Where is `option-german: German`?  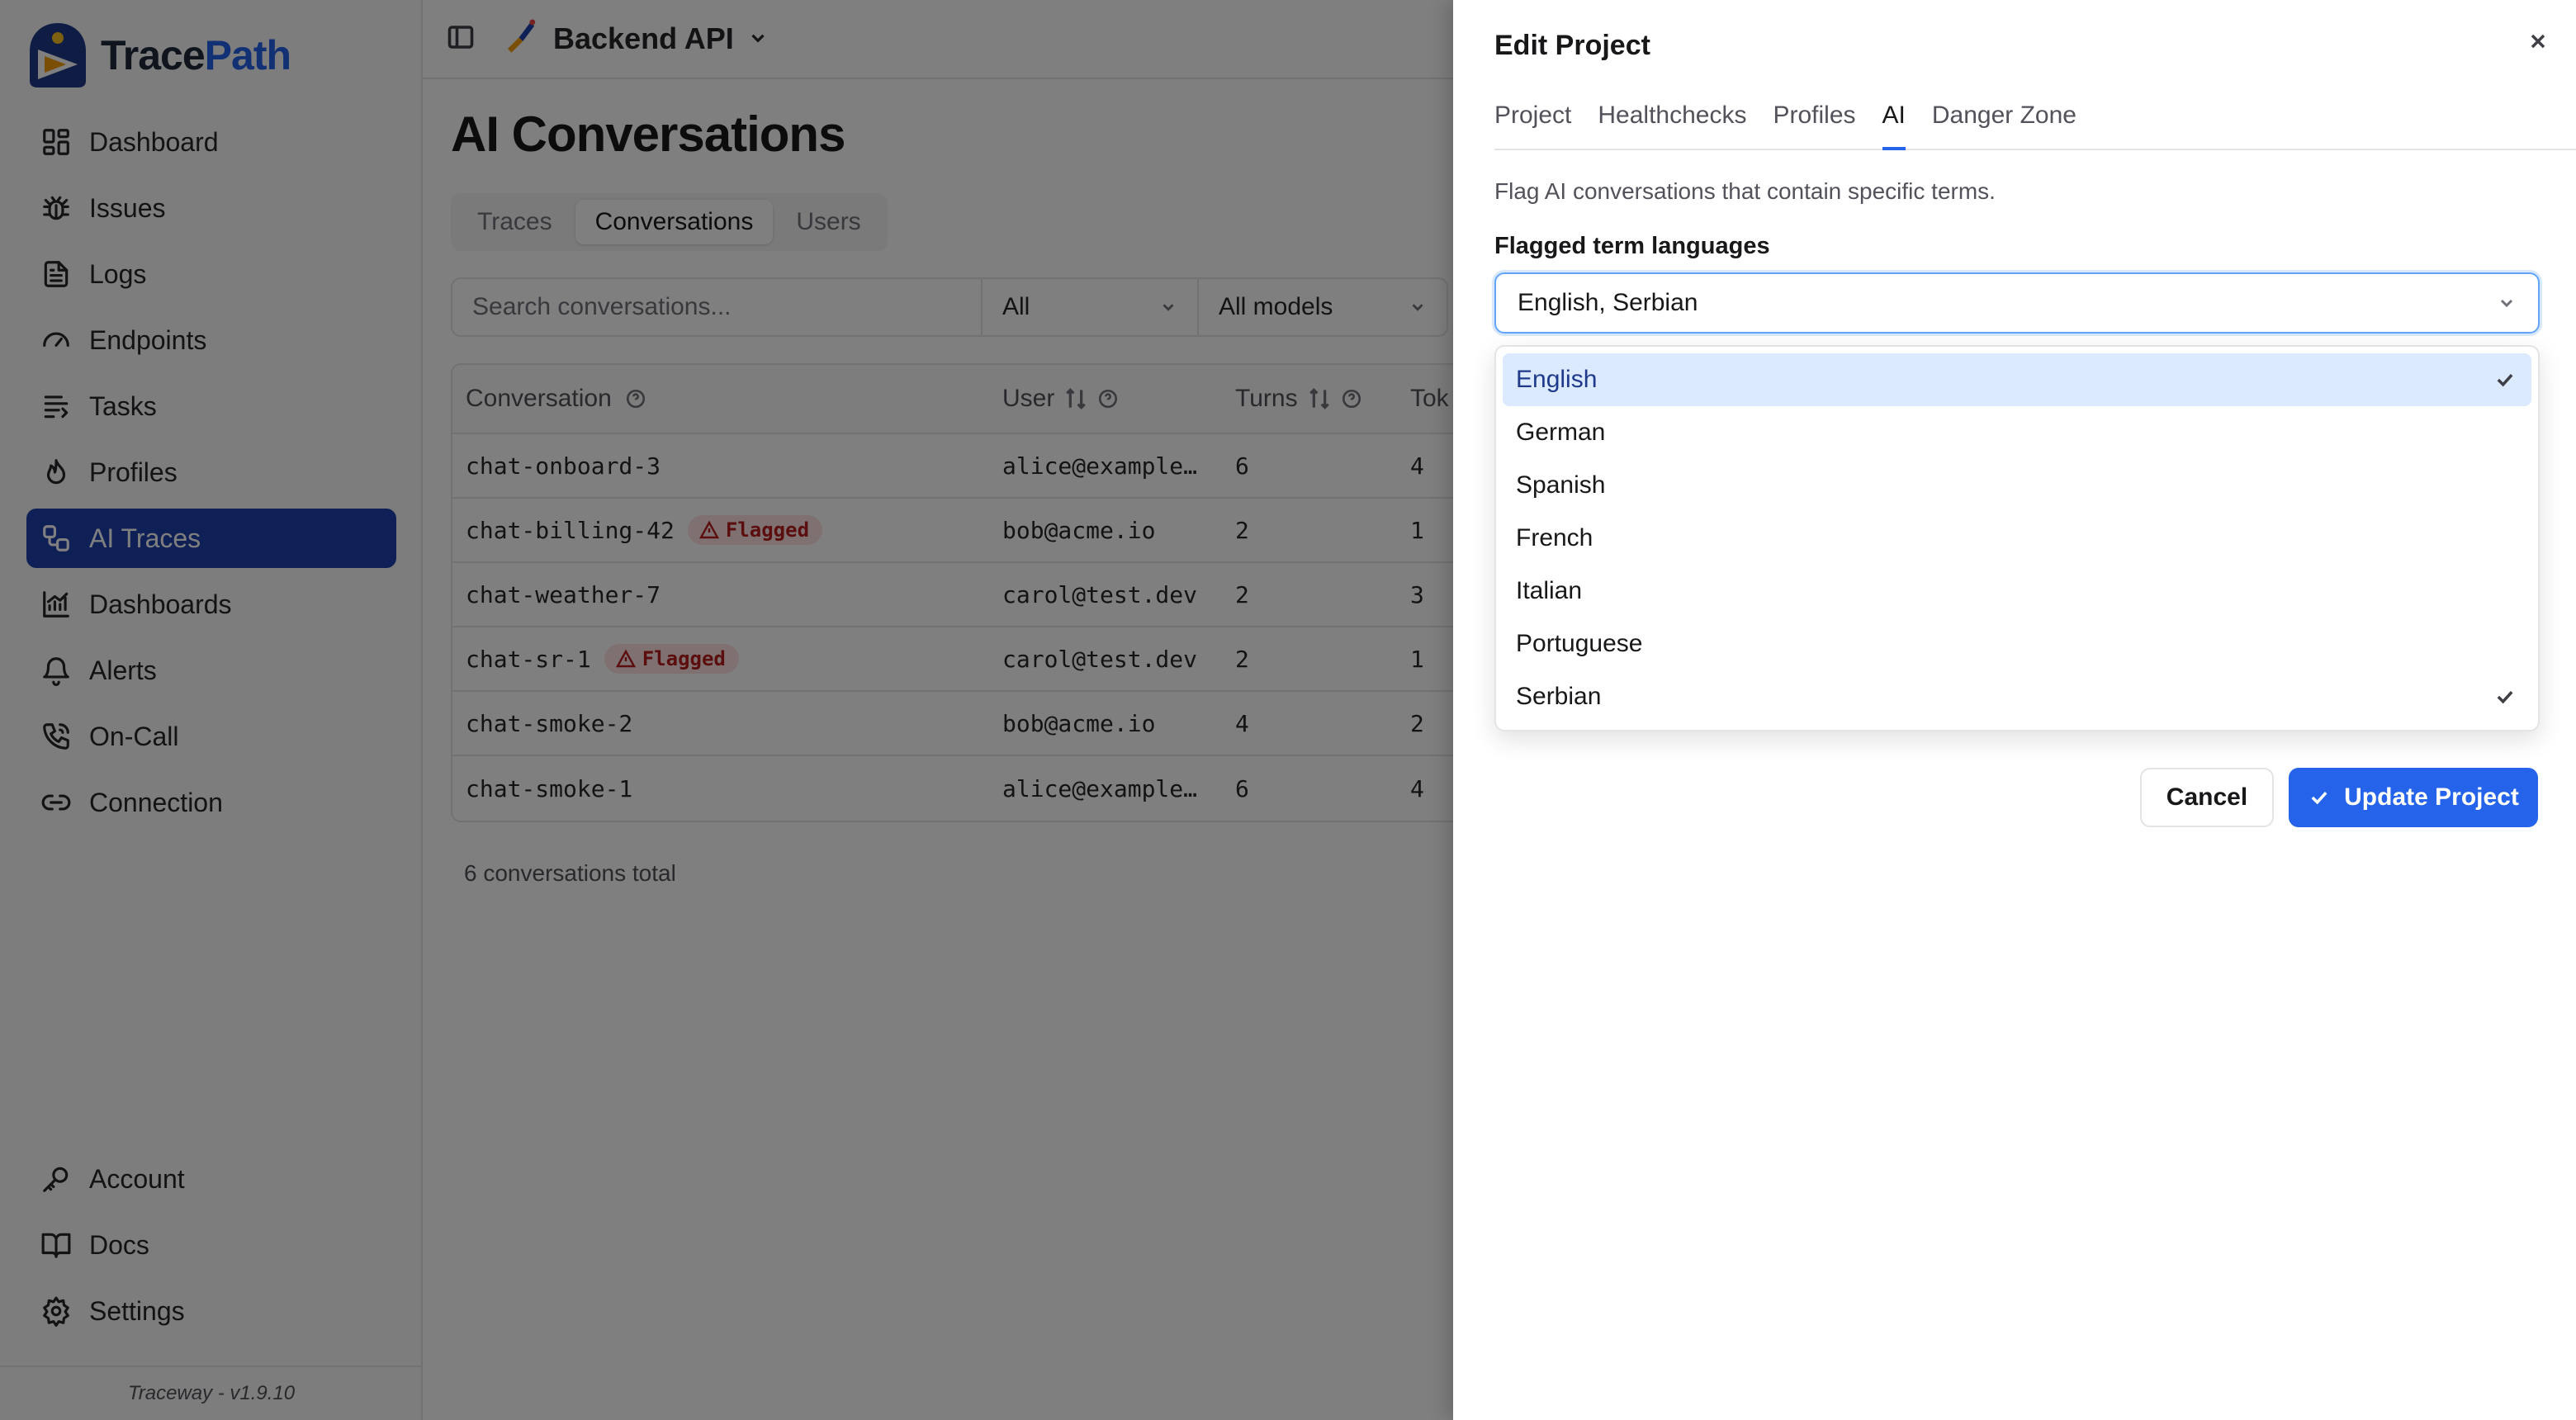 option-german: German is located at coordinates (2017, 432).